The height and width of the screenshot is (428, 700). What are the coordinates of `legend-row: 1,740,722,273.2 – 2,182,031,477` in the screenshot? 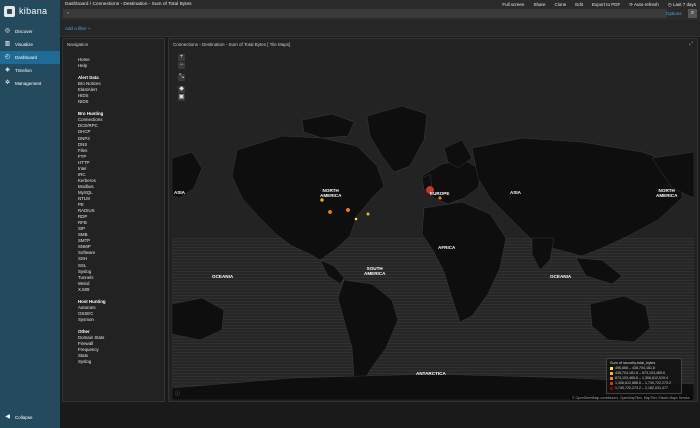 It's located at (644, 388).